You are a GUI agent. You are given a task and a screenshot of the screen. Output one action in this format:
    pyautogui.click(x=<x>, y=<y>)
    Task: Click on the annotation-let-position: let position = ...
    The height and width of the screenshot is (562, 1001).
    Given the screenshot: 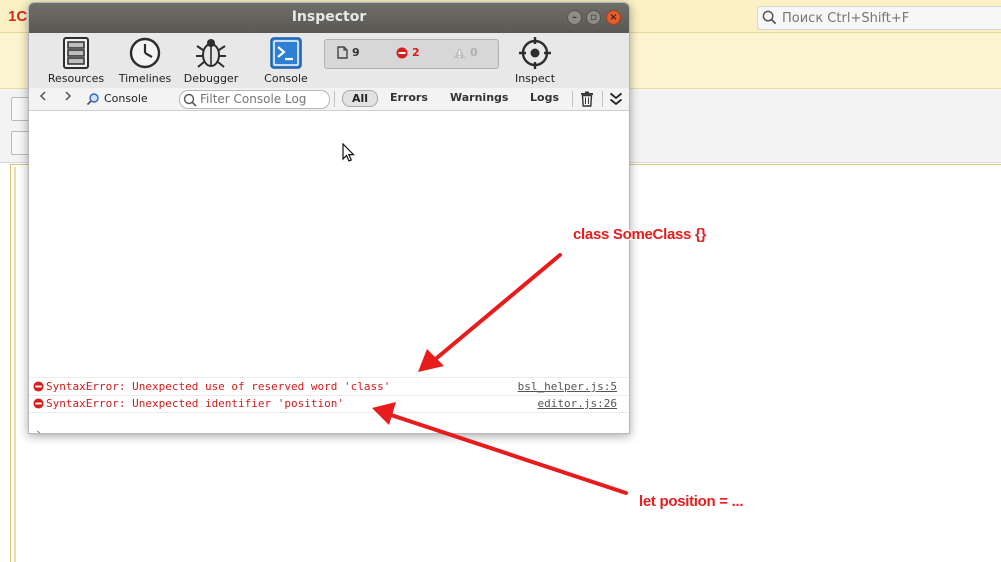 What is the action you would take?
    pyautogui.click(x=691, y=501)
    